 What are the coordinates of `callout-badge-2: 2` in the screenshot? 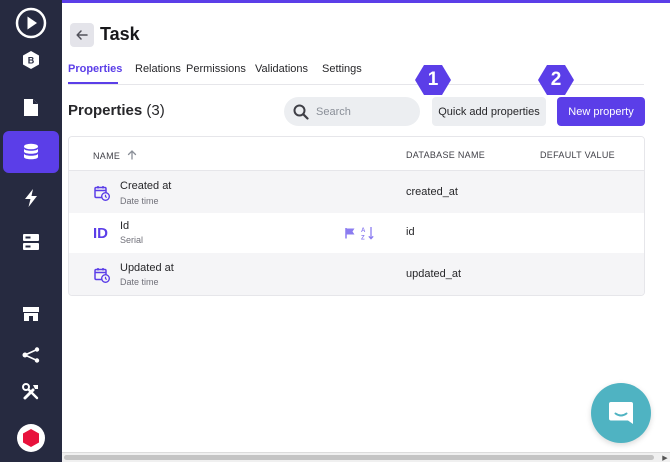 It's located at (556, 80).